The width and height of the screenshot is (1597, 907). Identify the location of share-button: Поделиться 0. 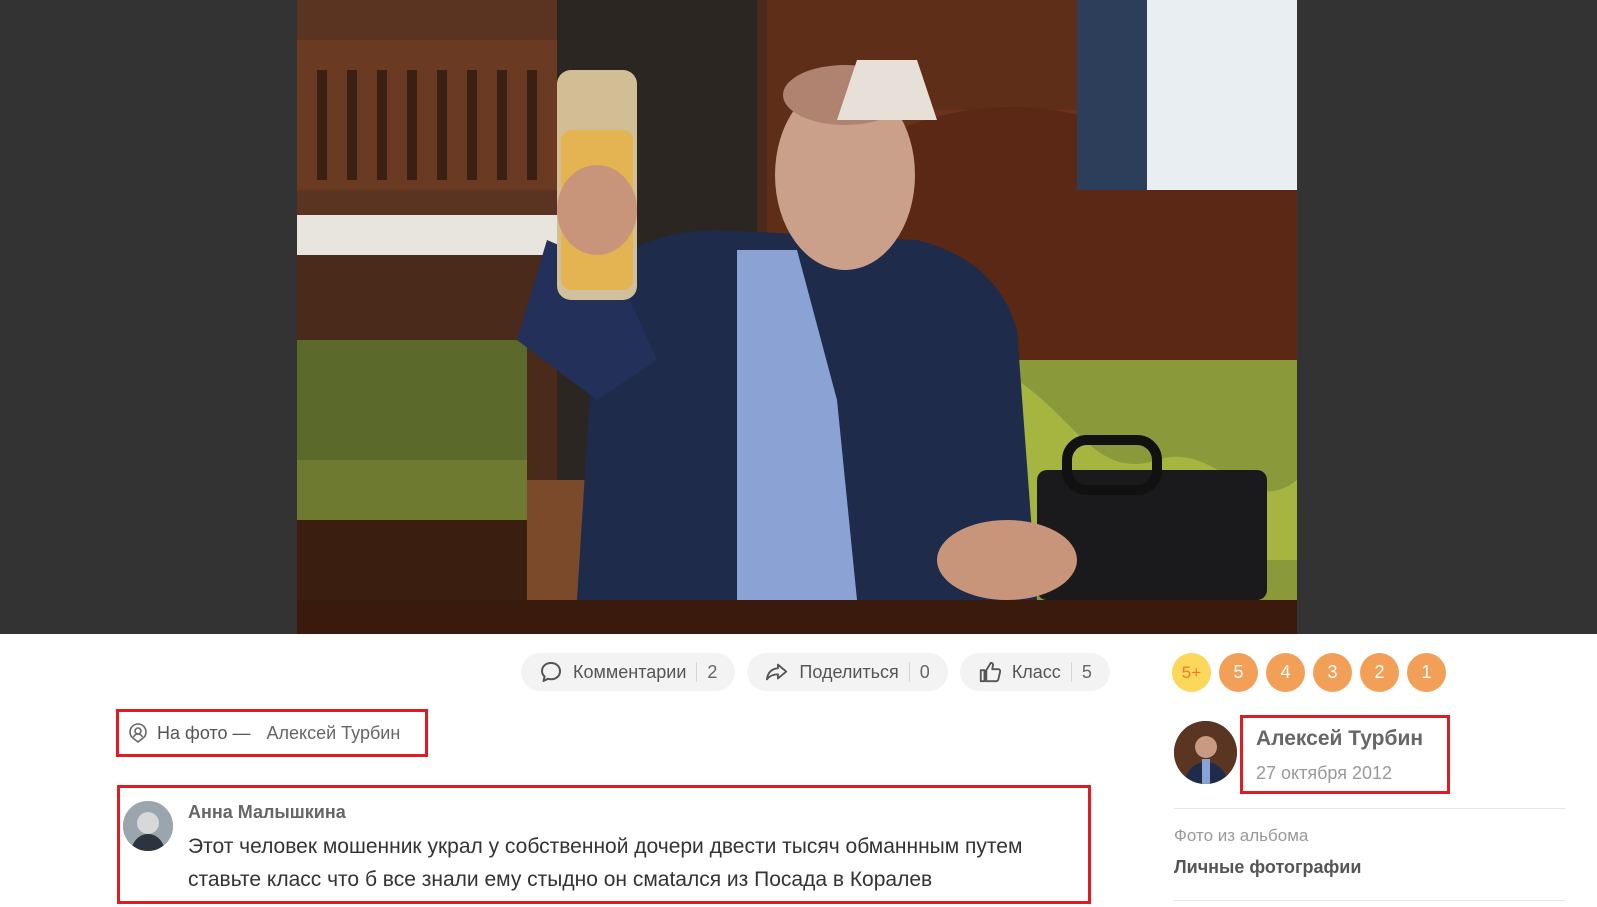
(847, 672).